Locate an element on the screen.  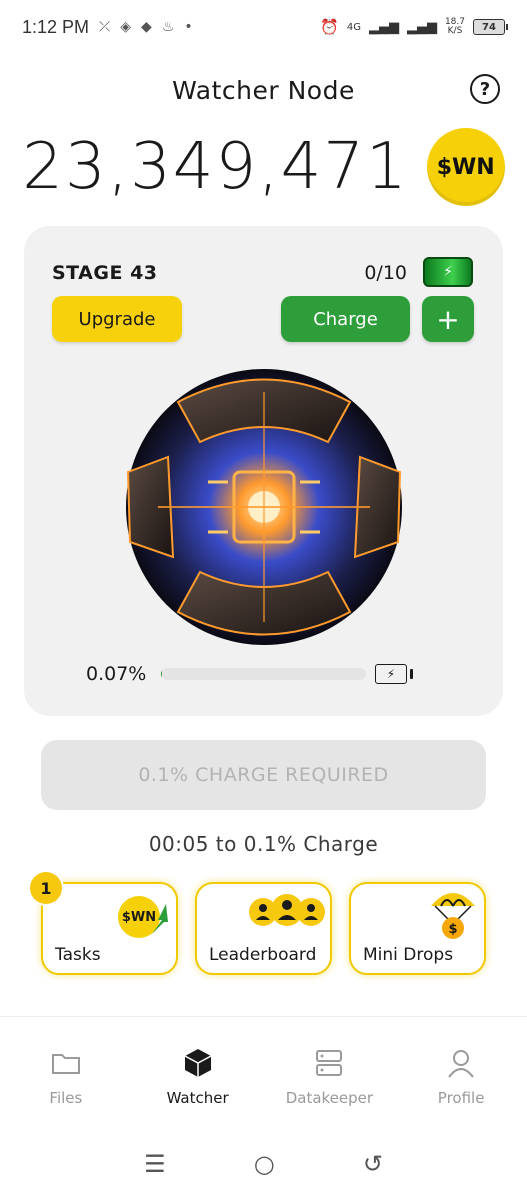
bottom-nav: Files Watcher Datakeeper Profile is located at coordinates (263, 1065).